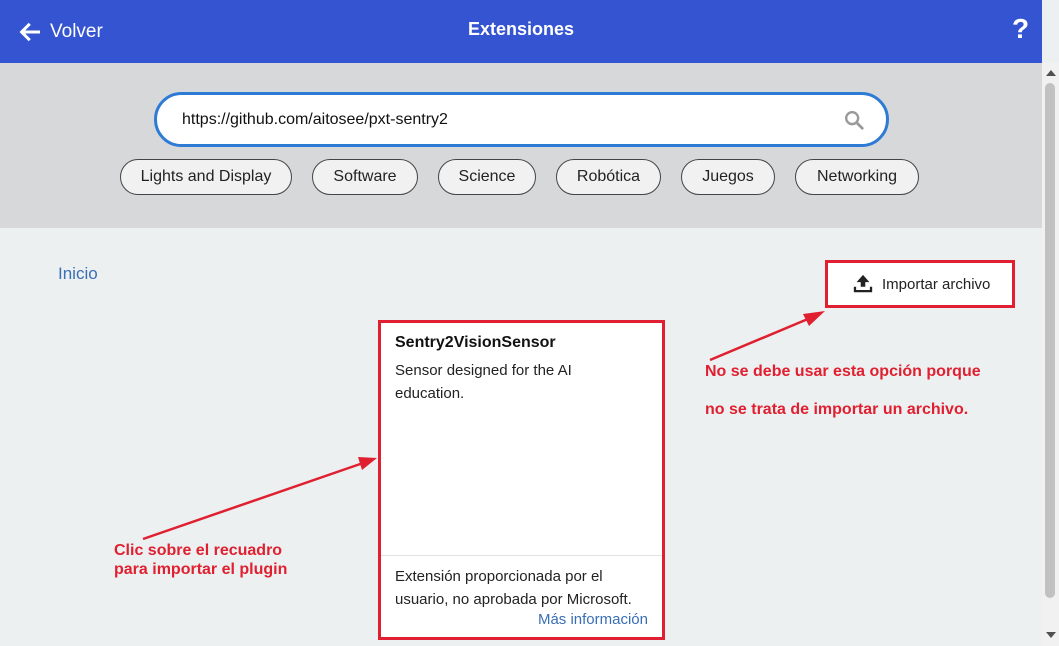 The width and height of the screenshot is (1059, 646). I want to click on arrow-head-card, so click(367, 463).